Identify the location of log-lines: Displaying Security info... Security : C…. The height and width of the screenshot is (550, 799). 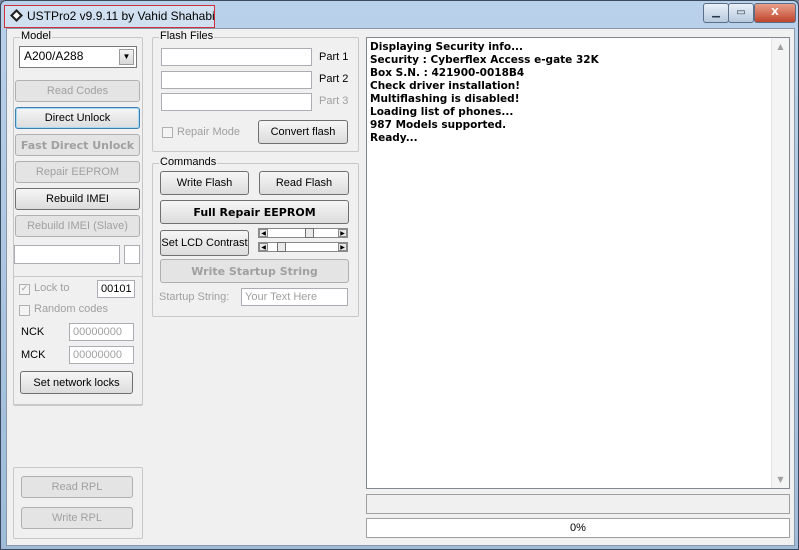
(484, 93).